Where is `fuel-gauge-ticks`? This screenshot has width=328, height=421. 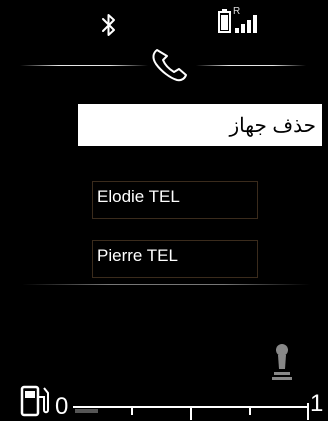 fuel-gauge-ticks is located at coordinates (220, 411).